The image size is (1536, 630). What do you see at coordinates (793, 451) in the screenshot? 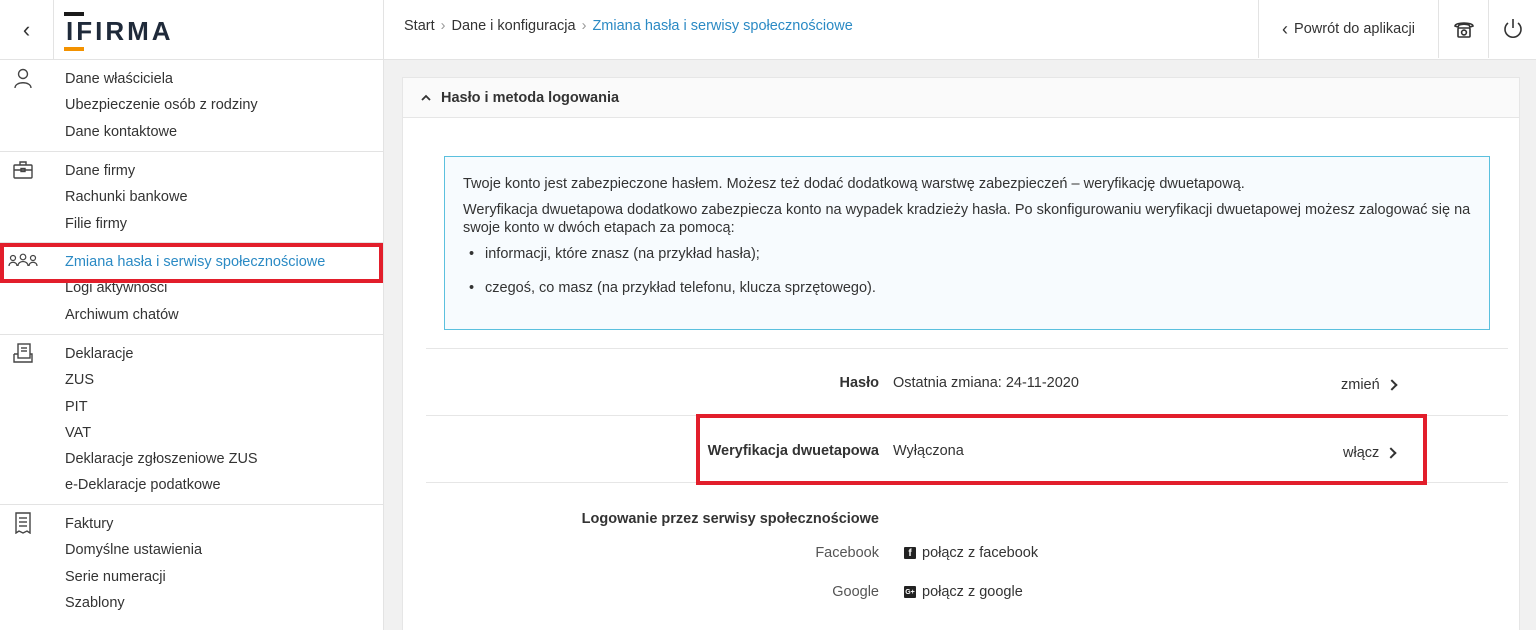
I see `two-factor-label: Weryfikacja dwuetapowa` at bounding box center [793, 451].